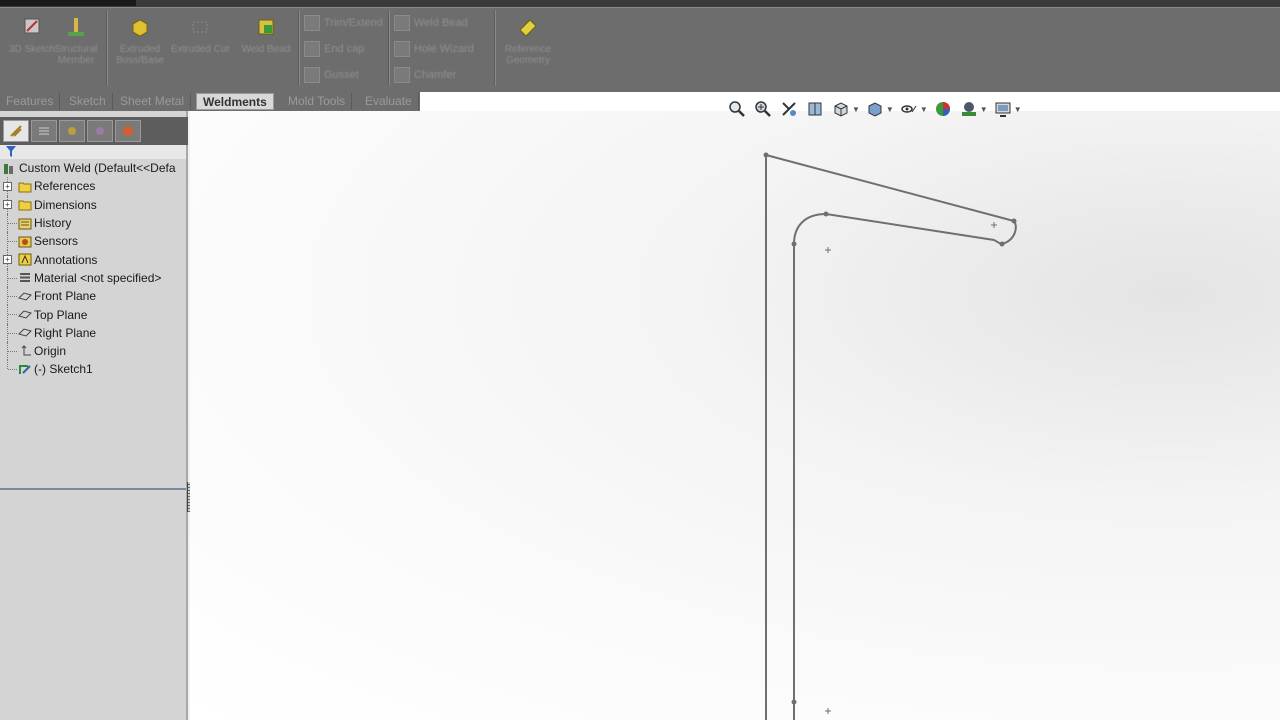 The image size is (1280, 720). Describe the element at coordinates (528, 48) in the screenshot. I see `reference-geometry-button: Reference Geometry` at that location.